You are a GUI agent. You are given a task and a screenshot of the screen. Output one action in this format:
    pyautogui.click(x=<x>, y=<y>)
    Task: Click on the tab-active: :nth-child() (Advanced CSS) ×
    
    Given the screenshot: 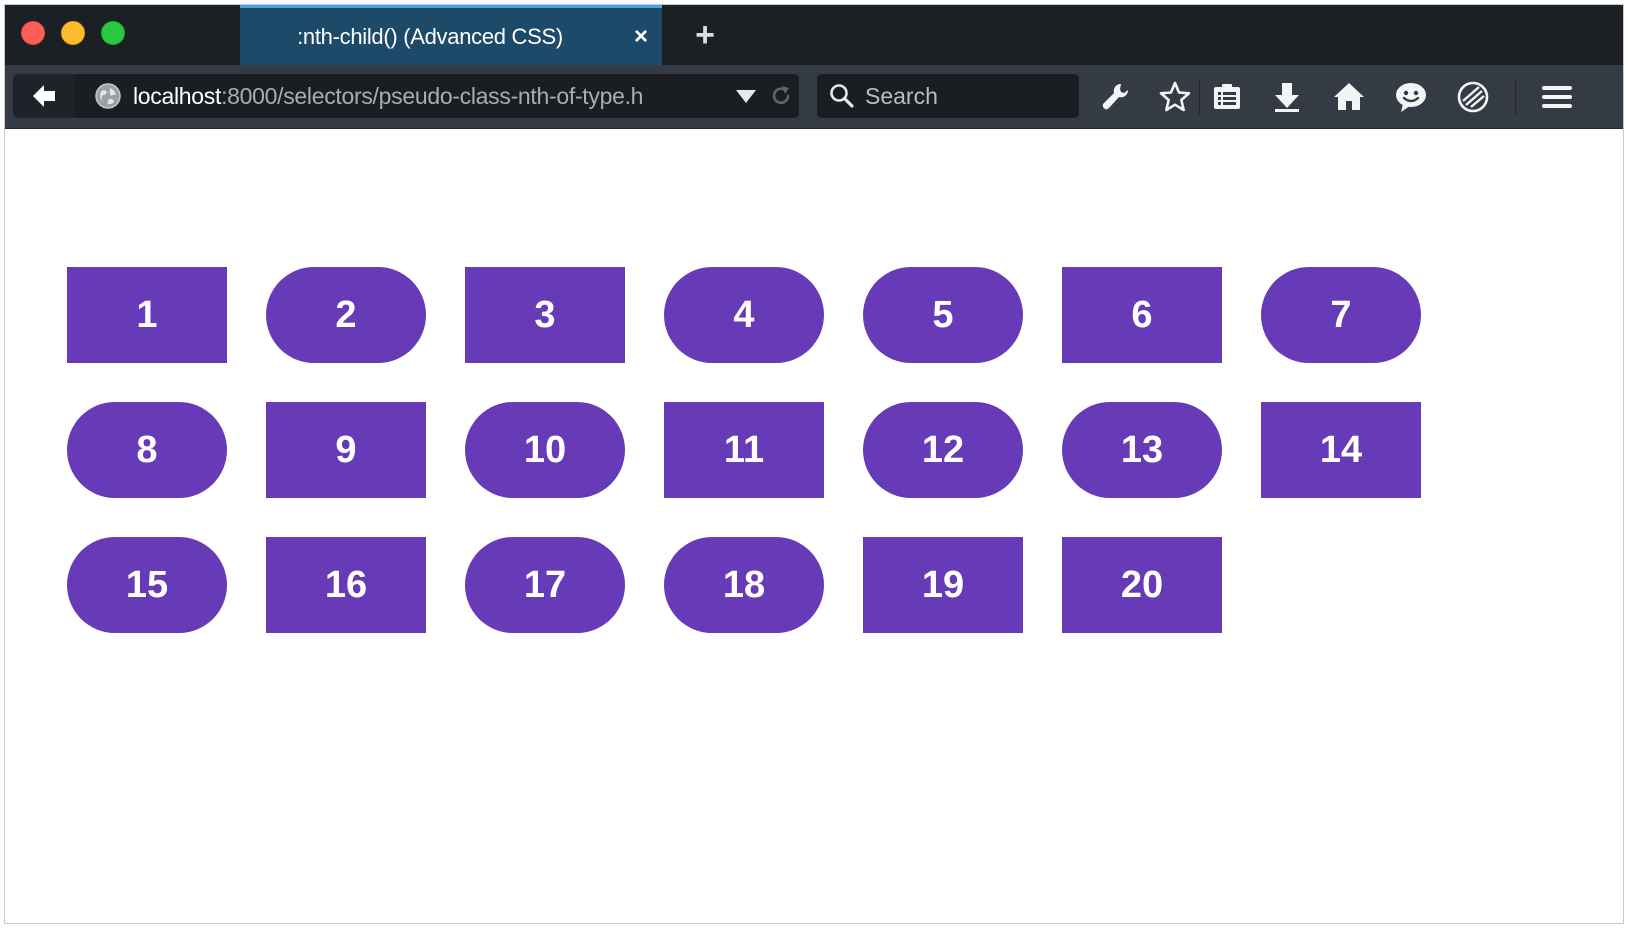 What is the action you would take?
    pyautogui.click(x=451, y=35)
    